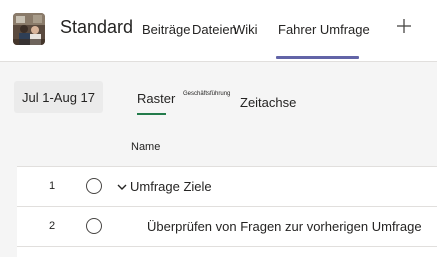  What do you see at coordinates (268, 102) in the screenshot?
I see `view-tab-zeitachse: Zeitachse` at bounding box center [268, 102].